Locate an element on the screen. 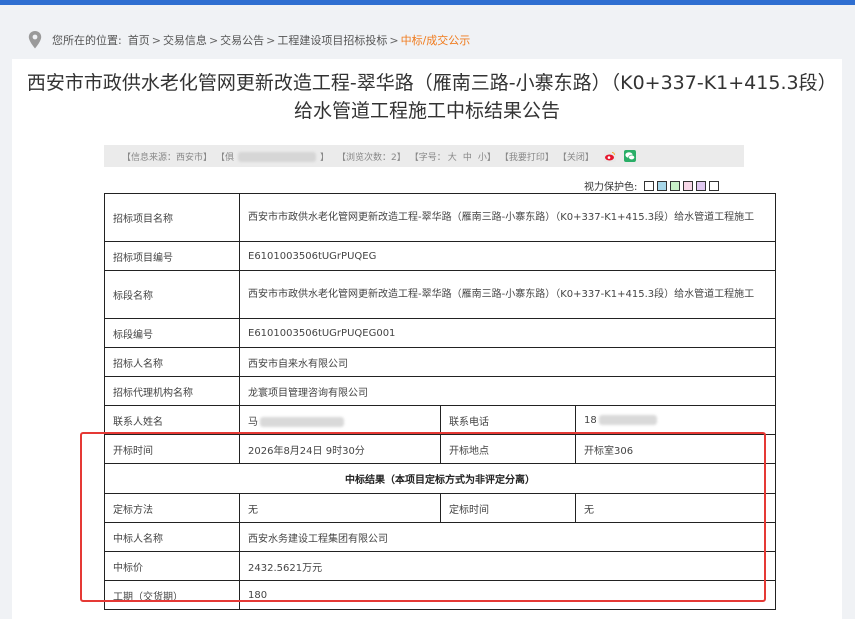 Image resolution: width=855 pixels, height=619 pixels. table-row: 定标方法 无 定标时间 无 is located at coordinates (440, 508).